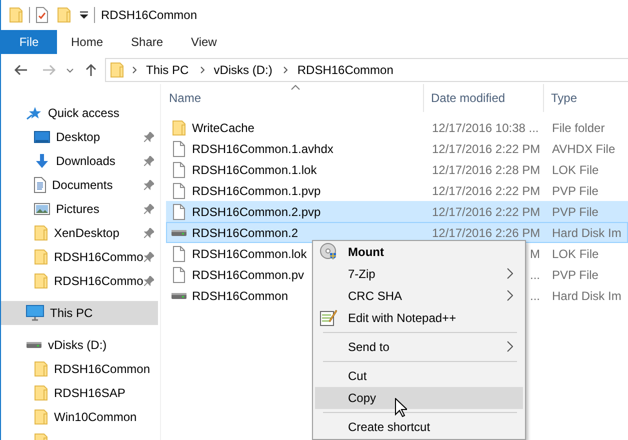 Image resolution: width=628 pixels, height=440 pixels. I want to click on window-title: RDSH16Common, so click(149, 15).